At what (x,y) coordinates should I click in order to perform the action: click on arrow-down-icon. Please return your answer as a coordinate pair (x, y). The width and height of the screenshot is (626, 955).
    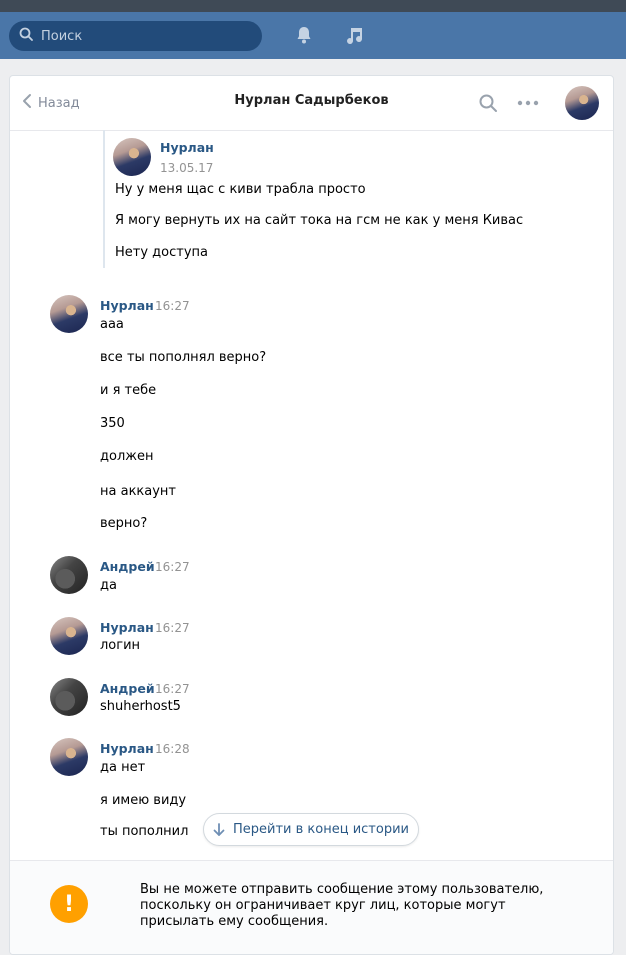
    Looking at the image, I should click on (219, 829).